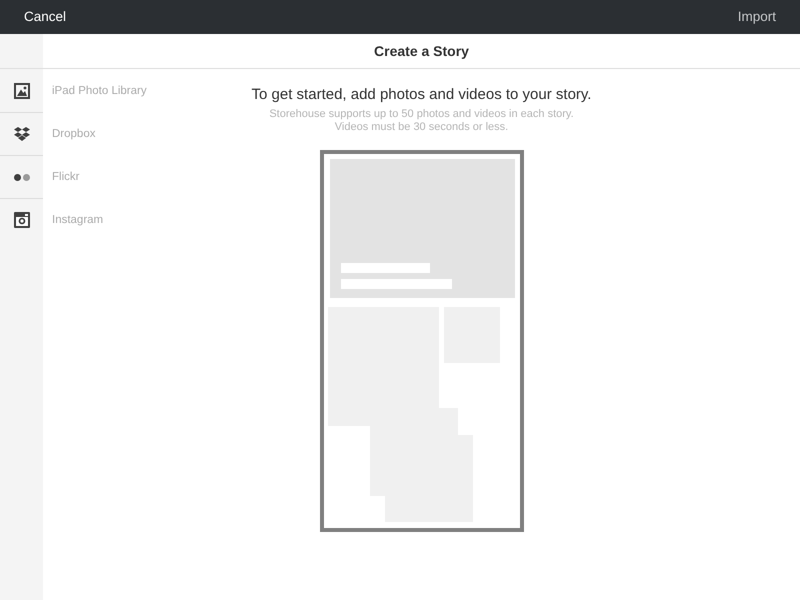 The width and height of the screenshot is (800, 600). I want to click on page-title: Create a Story, so click(421, 51).